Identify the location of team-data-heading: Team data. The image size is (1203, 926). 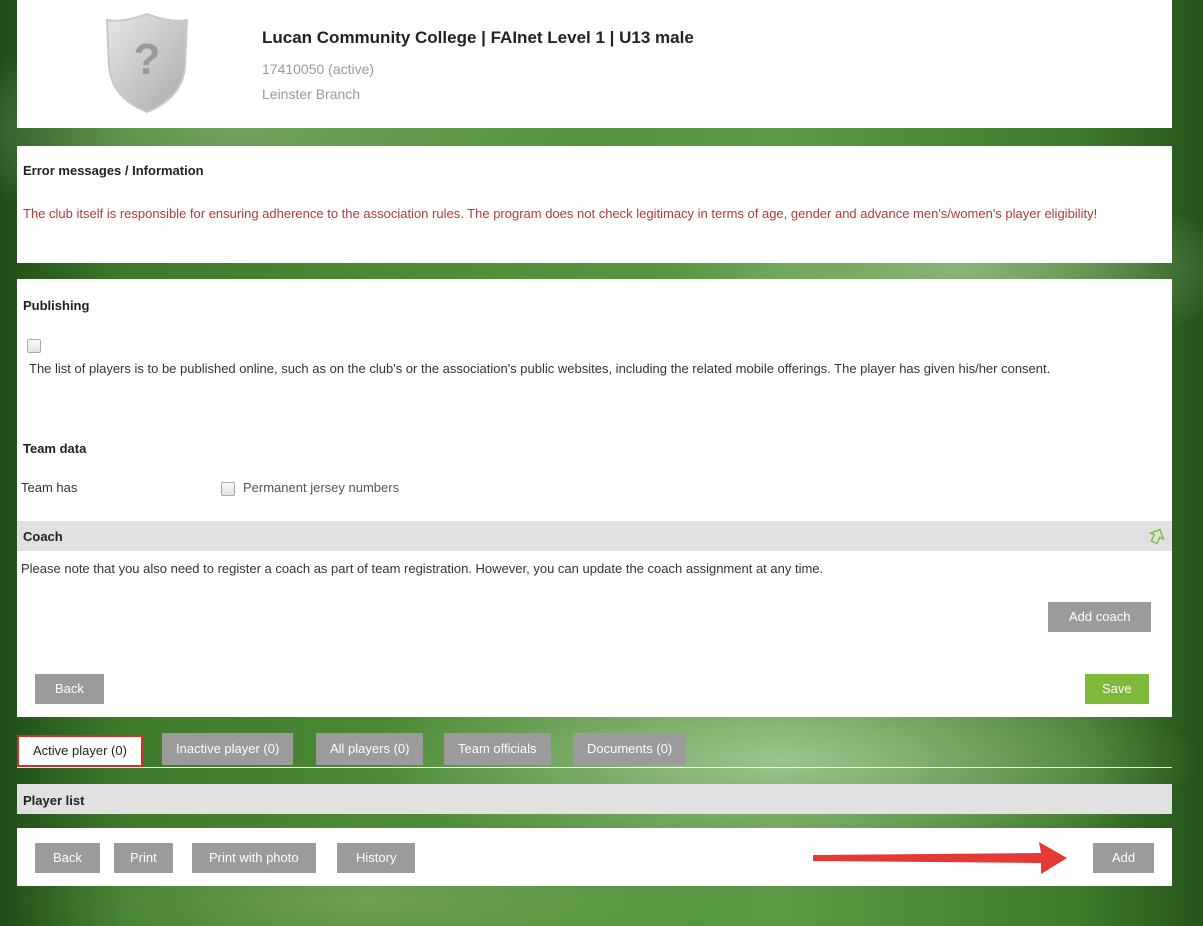
(55, 448).